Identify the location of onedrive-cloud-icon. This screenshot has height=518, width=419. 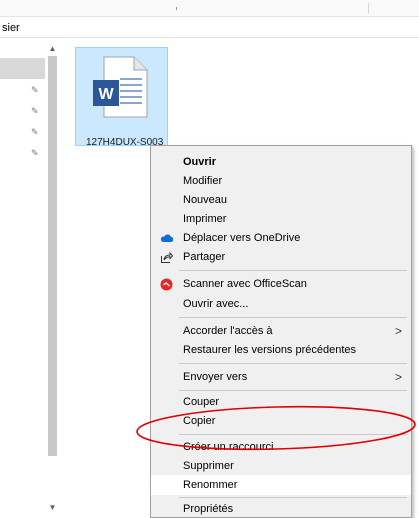
(166, 238).